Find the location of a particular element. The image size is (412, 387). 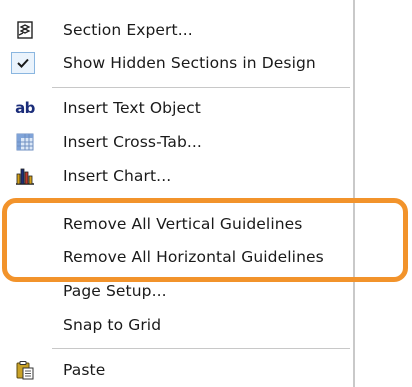

menu-item-insert-text-object: ab Insert Text Object is located at coordinates (175, 108).